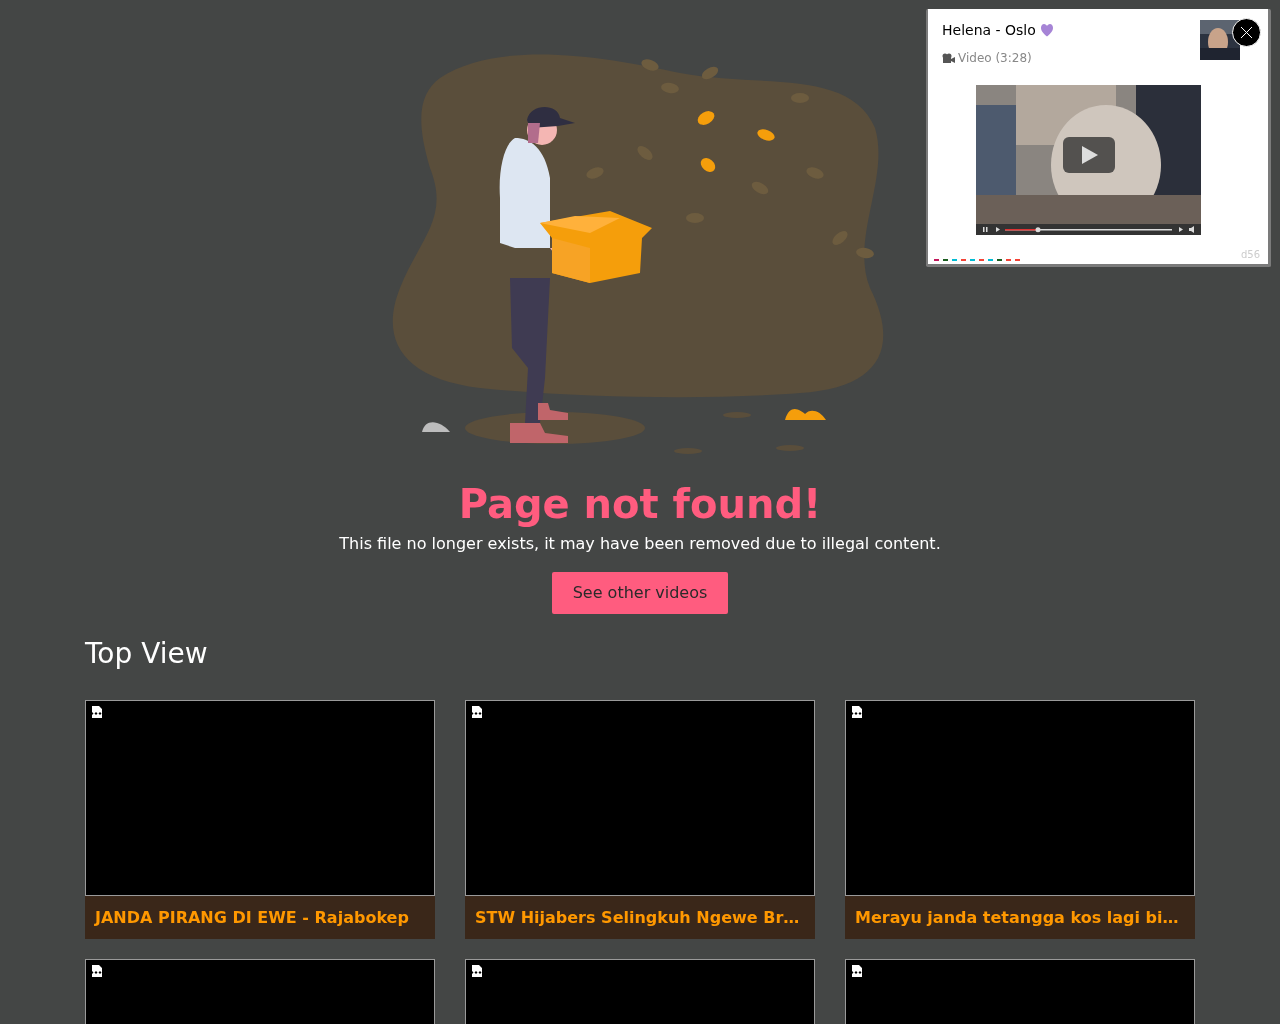 The image size is (1280, 1024). Describe the element at coordinates (640, 593) in the screenshot. I see `see-other-videos-button: See other videos` at that location.